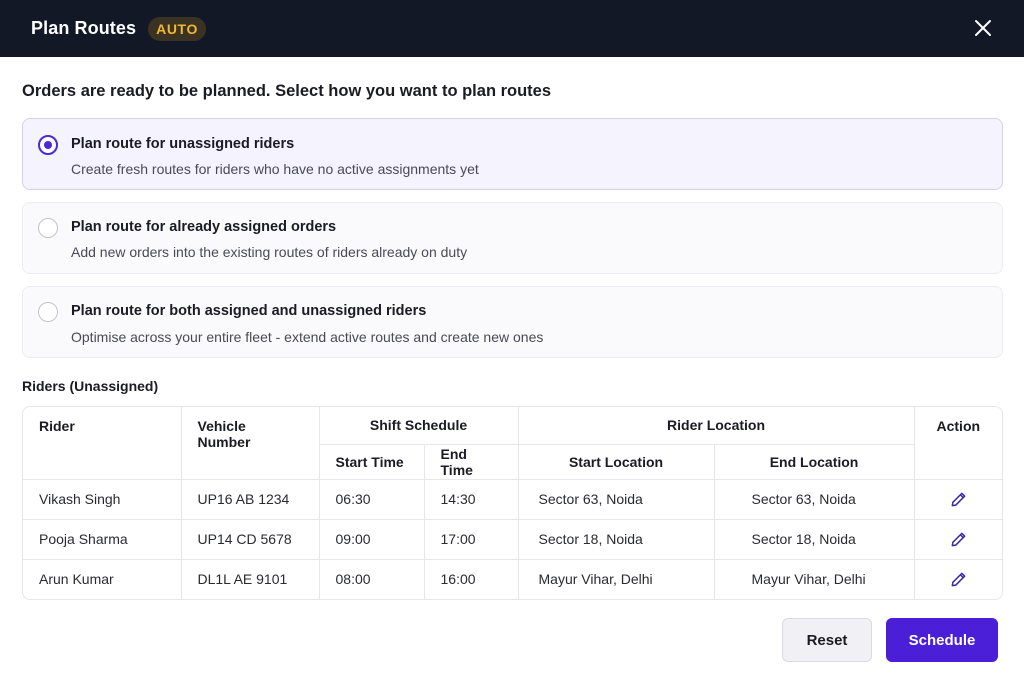 This screenshot has width=1024, height=683. Describe the element at coordinates (102, 443) in the screenshot. I see `column-header-rider: Rider` at that location.